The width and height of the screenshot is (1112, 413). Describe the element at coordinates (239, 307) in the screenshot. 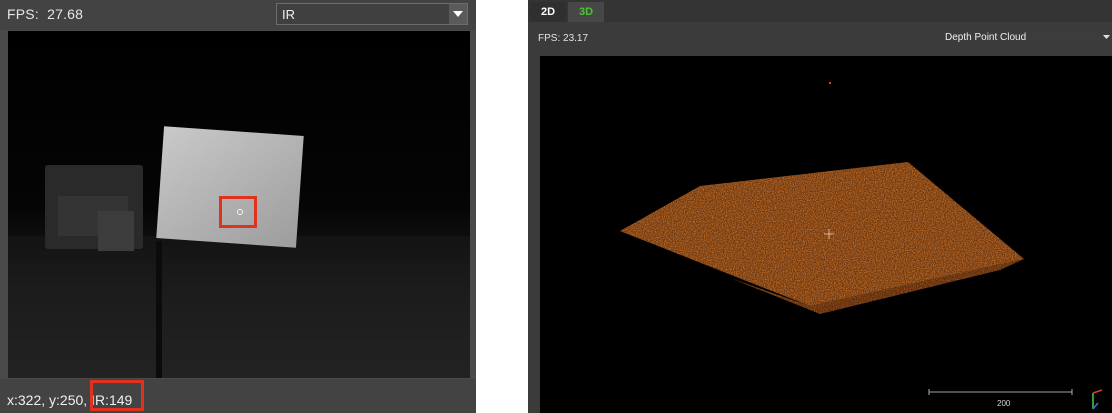

I see `ir-floor` at that location.